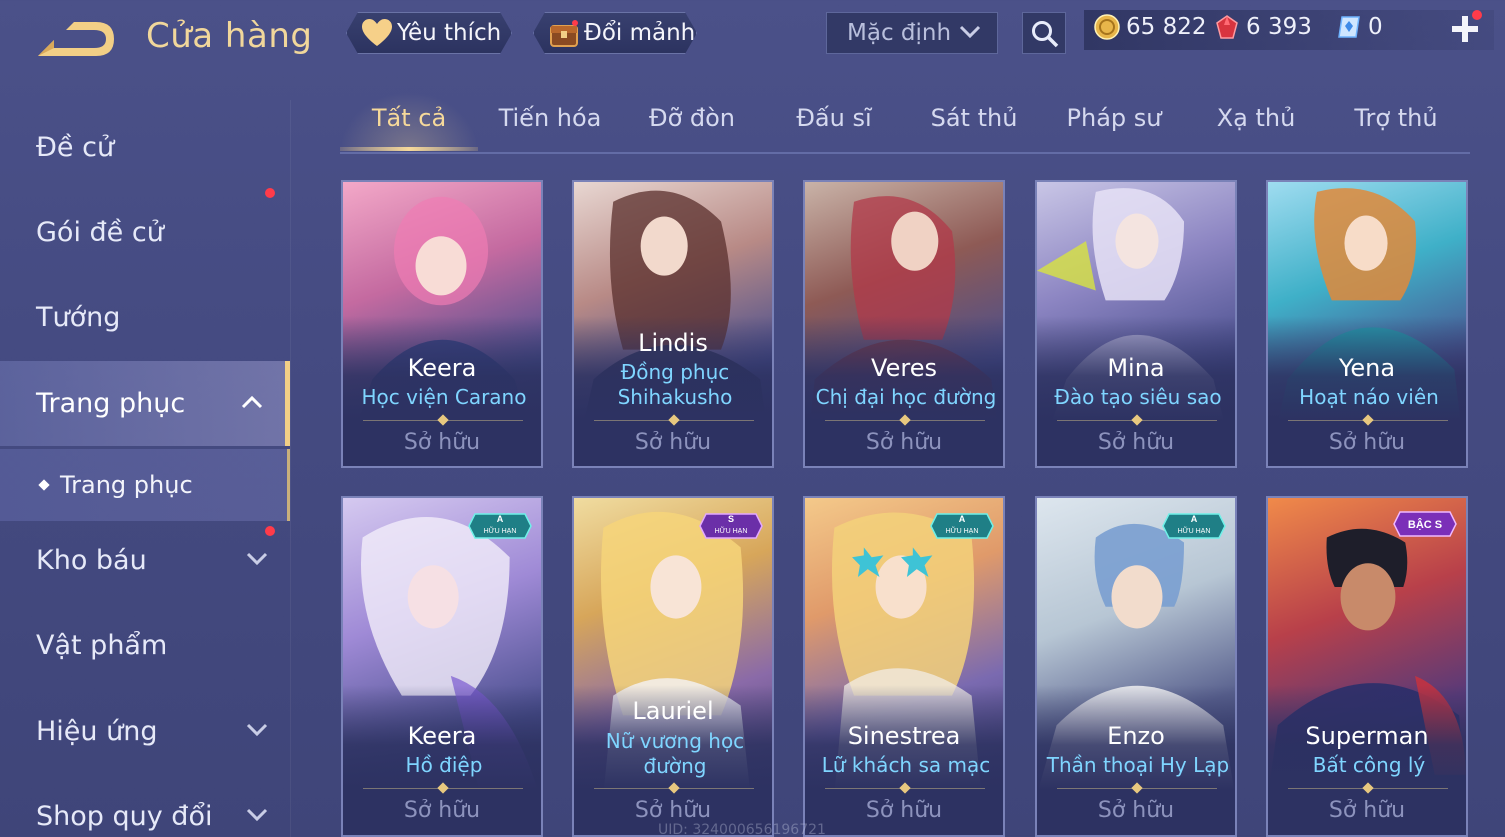 The height and width of the screenshot is (837, 1505). I want to click on currency-bar: 65 822 6 393 0, so click(1289, 30).